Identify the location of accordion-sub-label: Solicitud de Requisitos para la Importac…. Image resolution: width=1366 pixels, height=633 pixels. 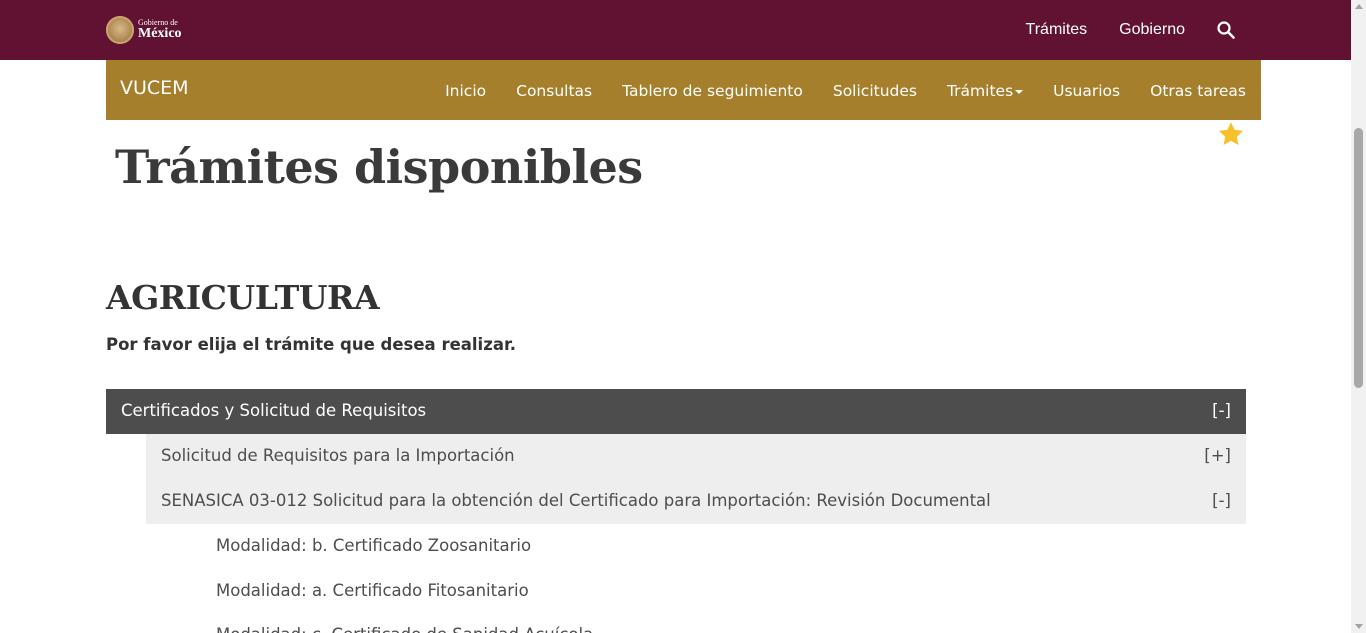
(338, 455).